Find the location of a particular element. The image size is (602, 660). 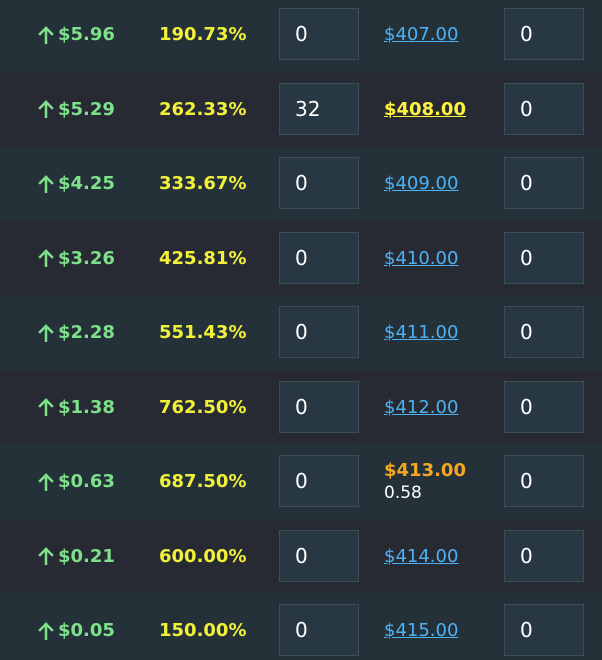

ladder-row: $1.38 762.50% 0 $412.00 0 is located at coordinates (301, 407).